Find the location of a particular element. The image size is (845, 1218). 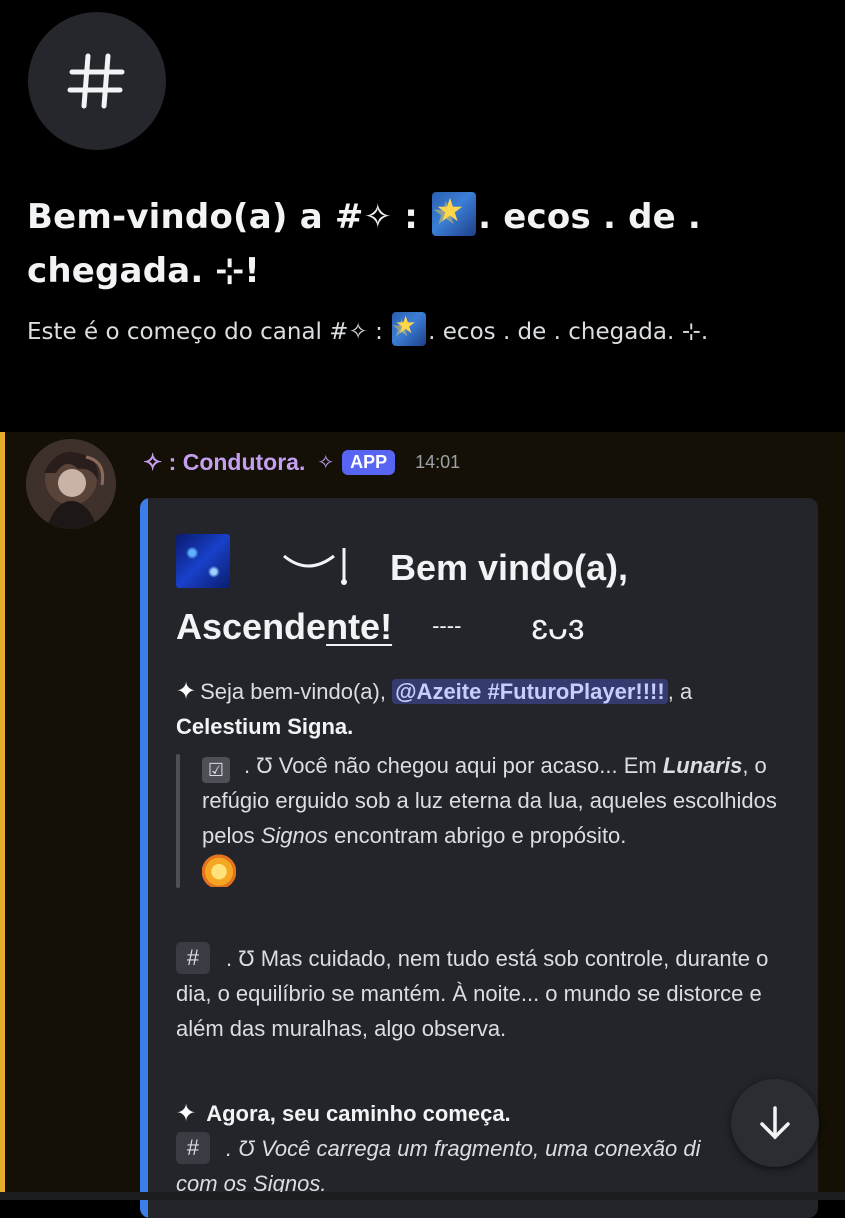

glowing-star-emoji-icon is located at coordinates (219, 870).